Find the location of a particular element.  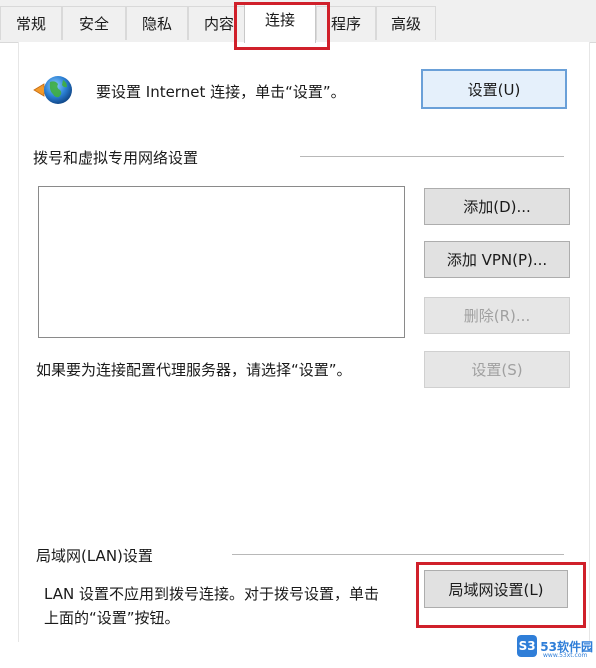

dialup-separator is located at coordinates (432, 156).